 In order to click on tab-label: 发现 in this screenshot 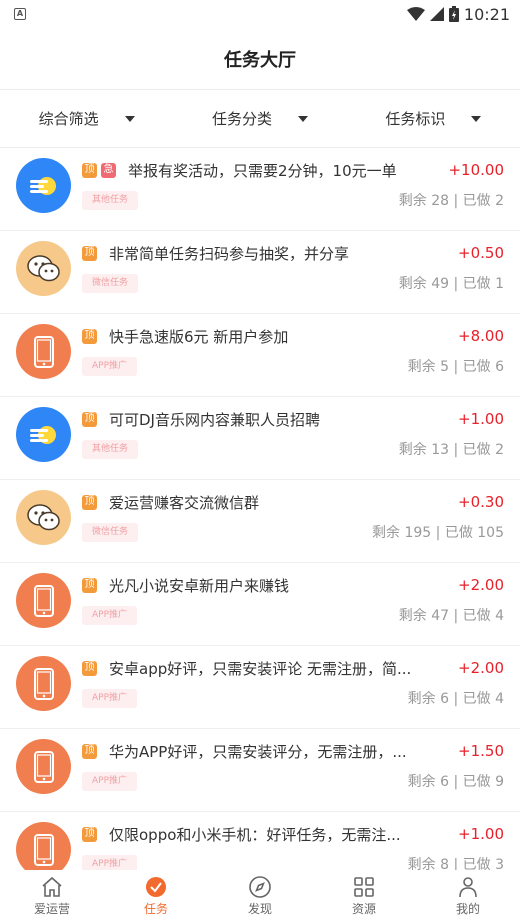, I will do `click(259, 909)`.